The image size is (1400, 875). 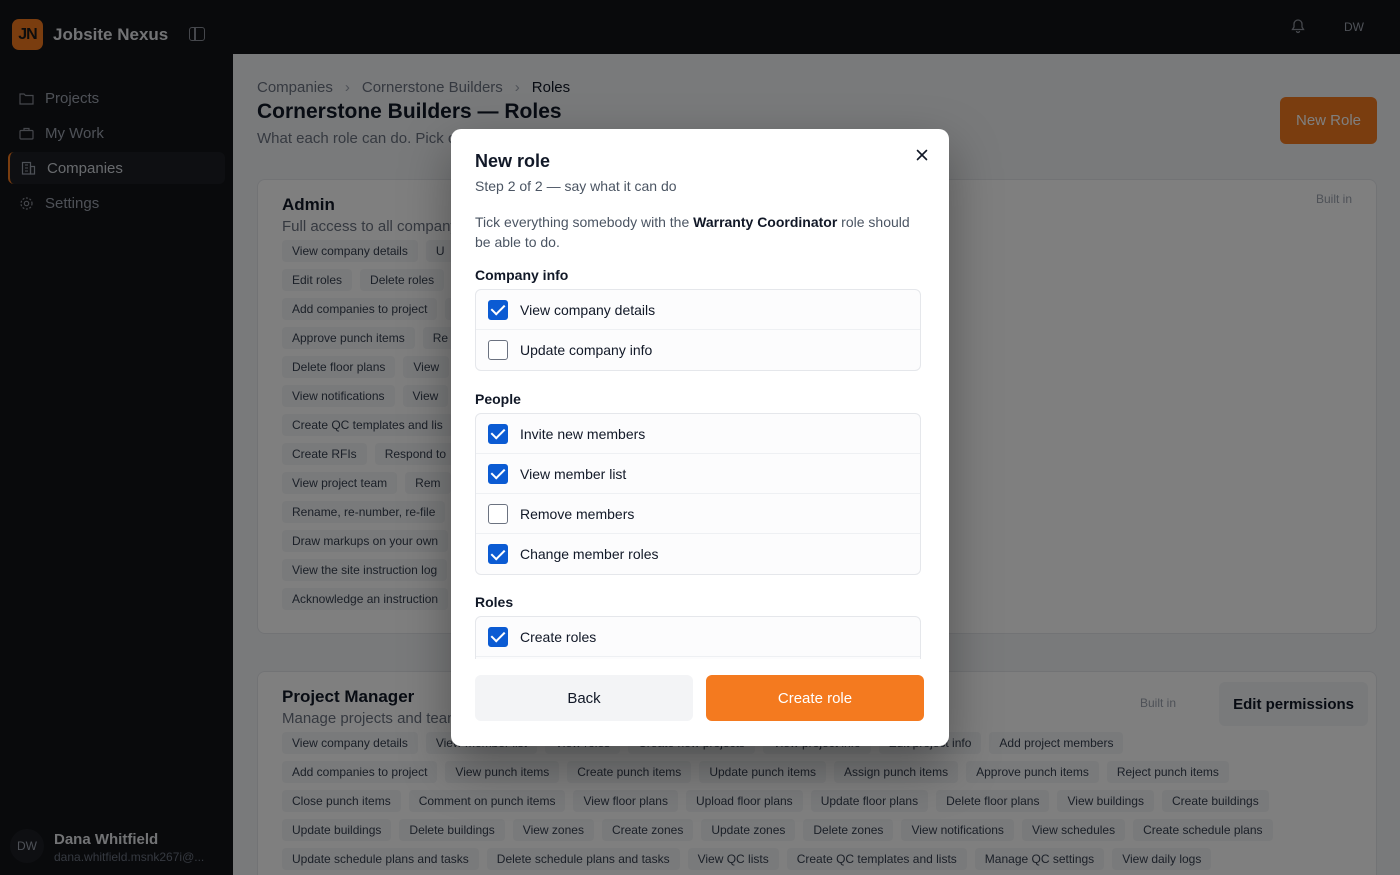 I want to click on section-title-people: People, so click(x=498, y=399).